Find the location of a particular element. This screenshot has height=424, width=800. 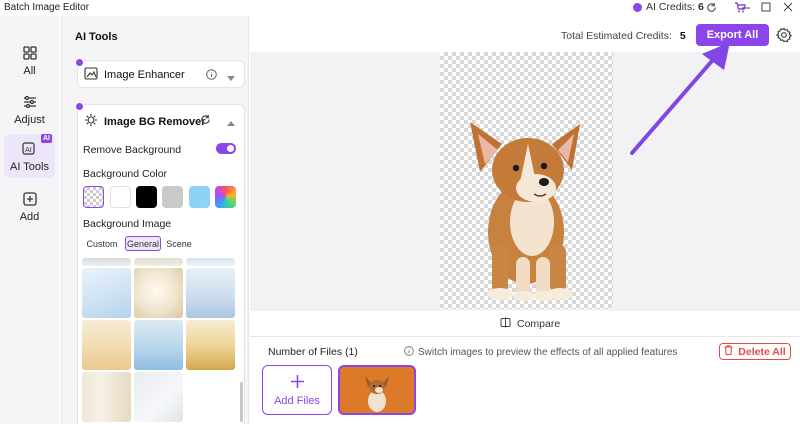

swatch-transparent is located at coordinates (93, 197).